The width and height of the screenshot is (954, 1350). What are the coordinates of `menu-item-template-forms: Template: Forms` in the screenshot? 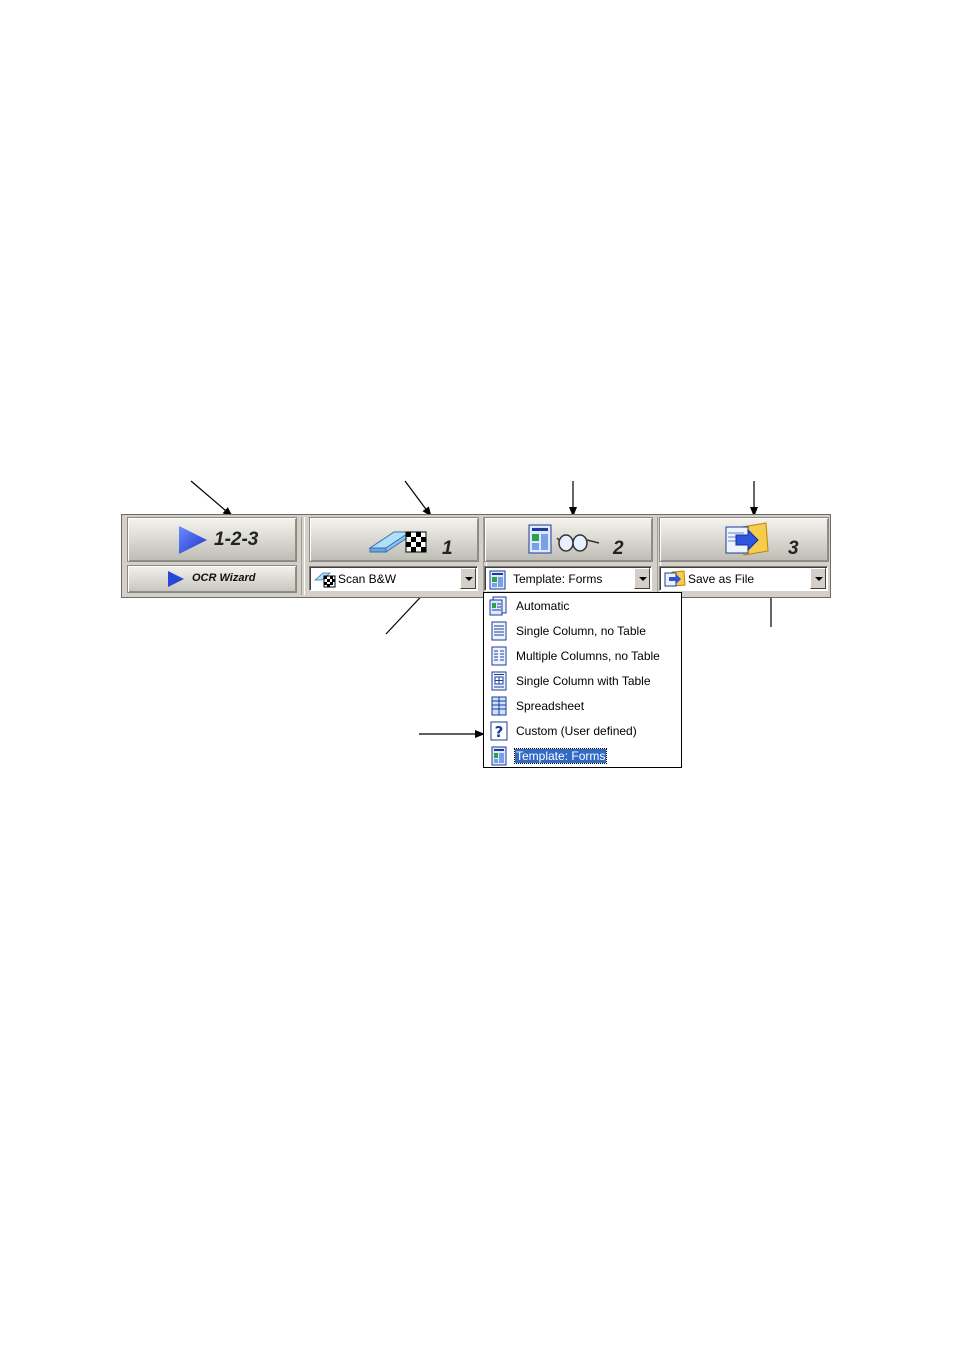 It's located at (582, 756).